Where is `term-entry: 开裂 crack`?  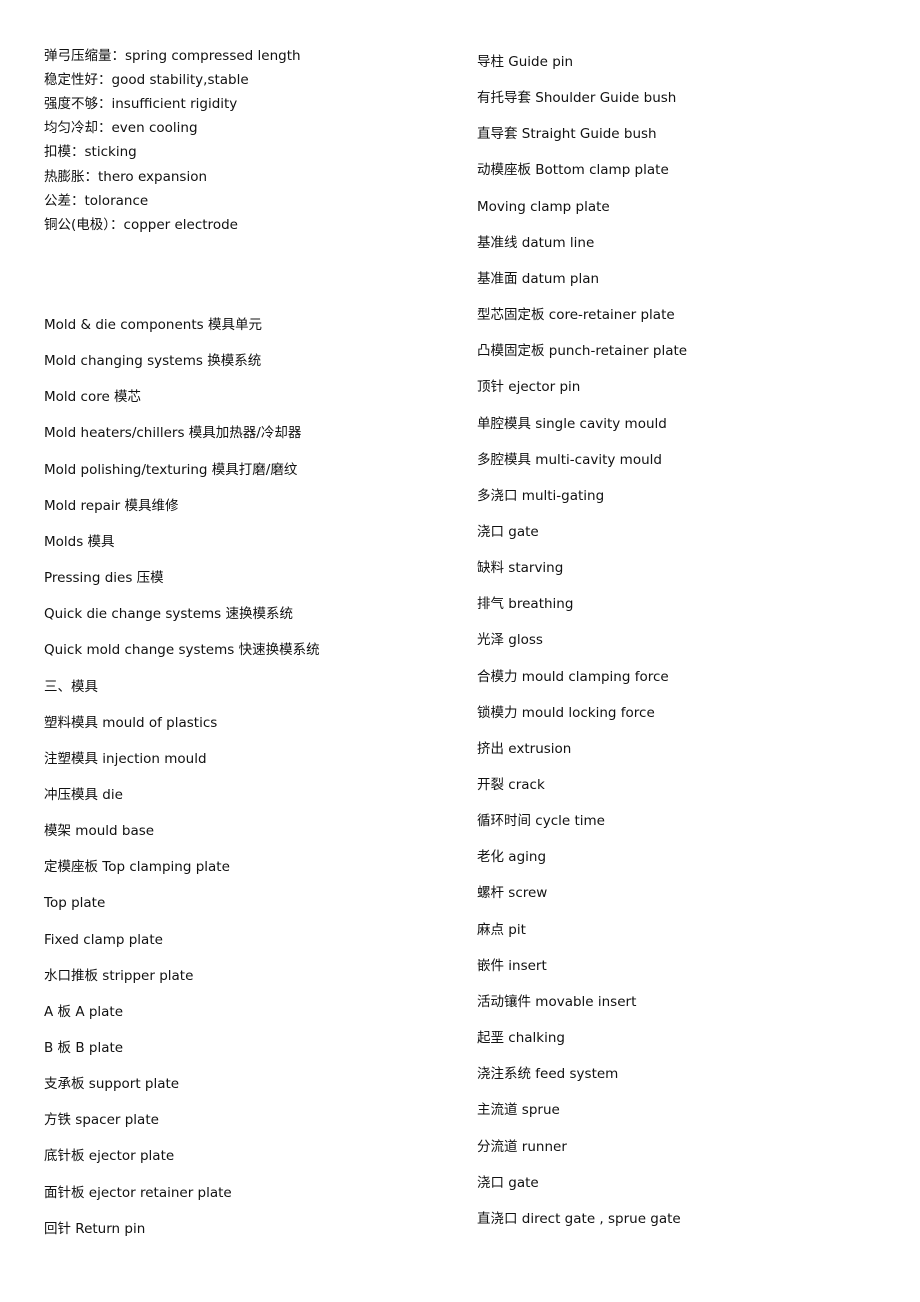 term-entry: 开裂 crack is located at coordinates (511, 785).